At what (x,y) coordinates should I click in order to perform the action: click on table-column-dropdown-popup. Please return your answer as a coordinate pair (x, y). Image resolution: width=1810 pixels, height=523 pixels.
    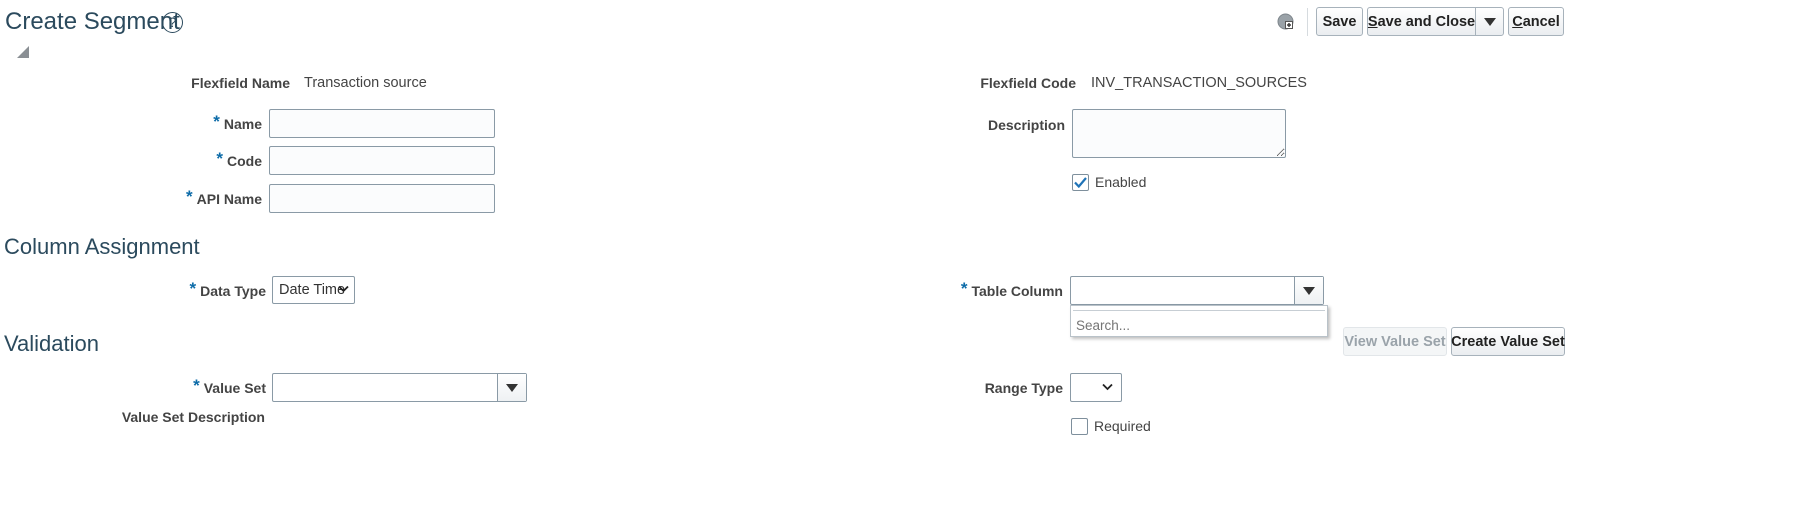
    Looking at the image, I should click on (1199, 321).